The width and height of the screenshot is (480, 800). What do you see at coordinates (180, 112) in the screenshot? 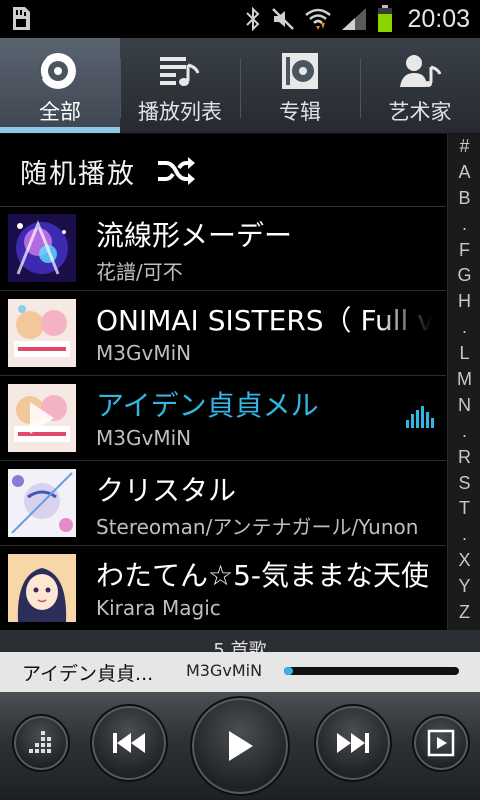
I see `tab-label: 播放列表` at bounding box center [180, 112].